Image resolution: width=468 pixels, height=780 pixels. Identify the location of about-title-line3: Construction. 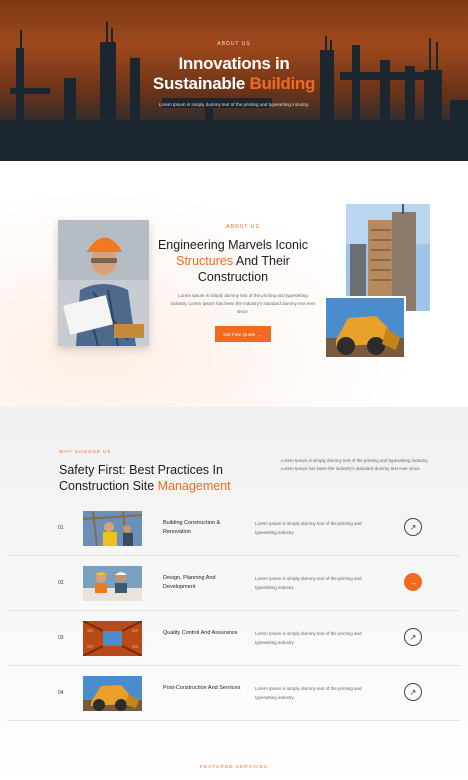
(233, 277).